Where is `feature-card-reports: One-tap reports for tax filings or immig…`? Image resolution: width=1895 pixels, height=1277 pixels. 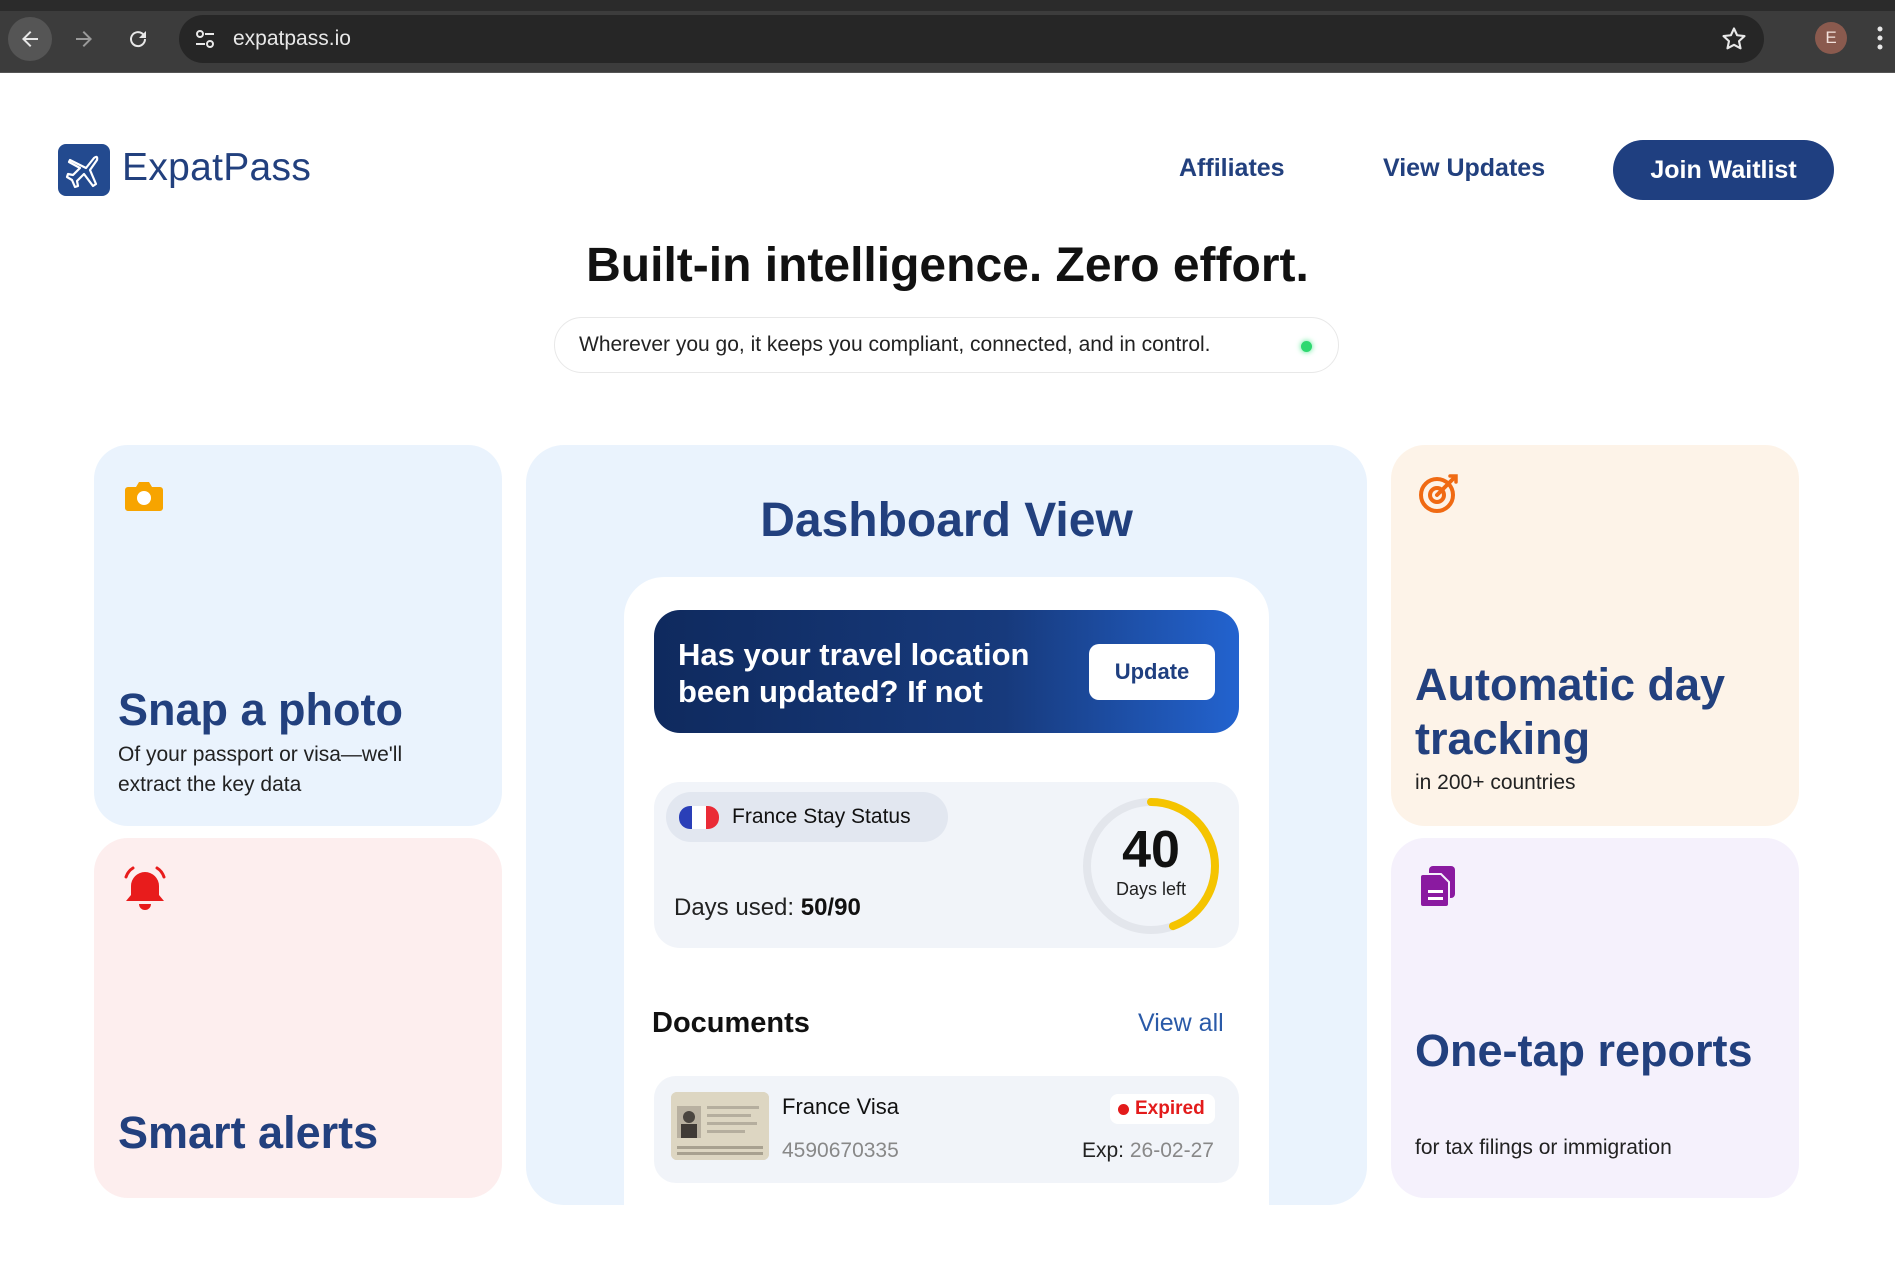
feature-card-reports: One-tap reports for tax filings or immig… is located at coordinates (1595, 1018).